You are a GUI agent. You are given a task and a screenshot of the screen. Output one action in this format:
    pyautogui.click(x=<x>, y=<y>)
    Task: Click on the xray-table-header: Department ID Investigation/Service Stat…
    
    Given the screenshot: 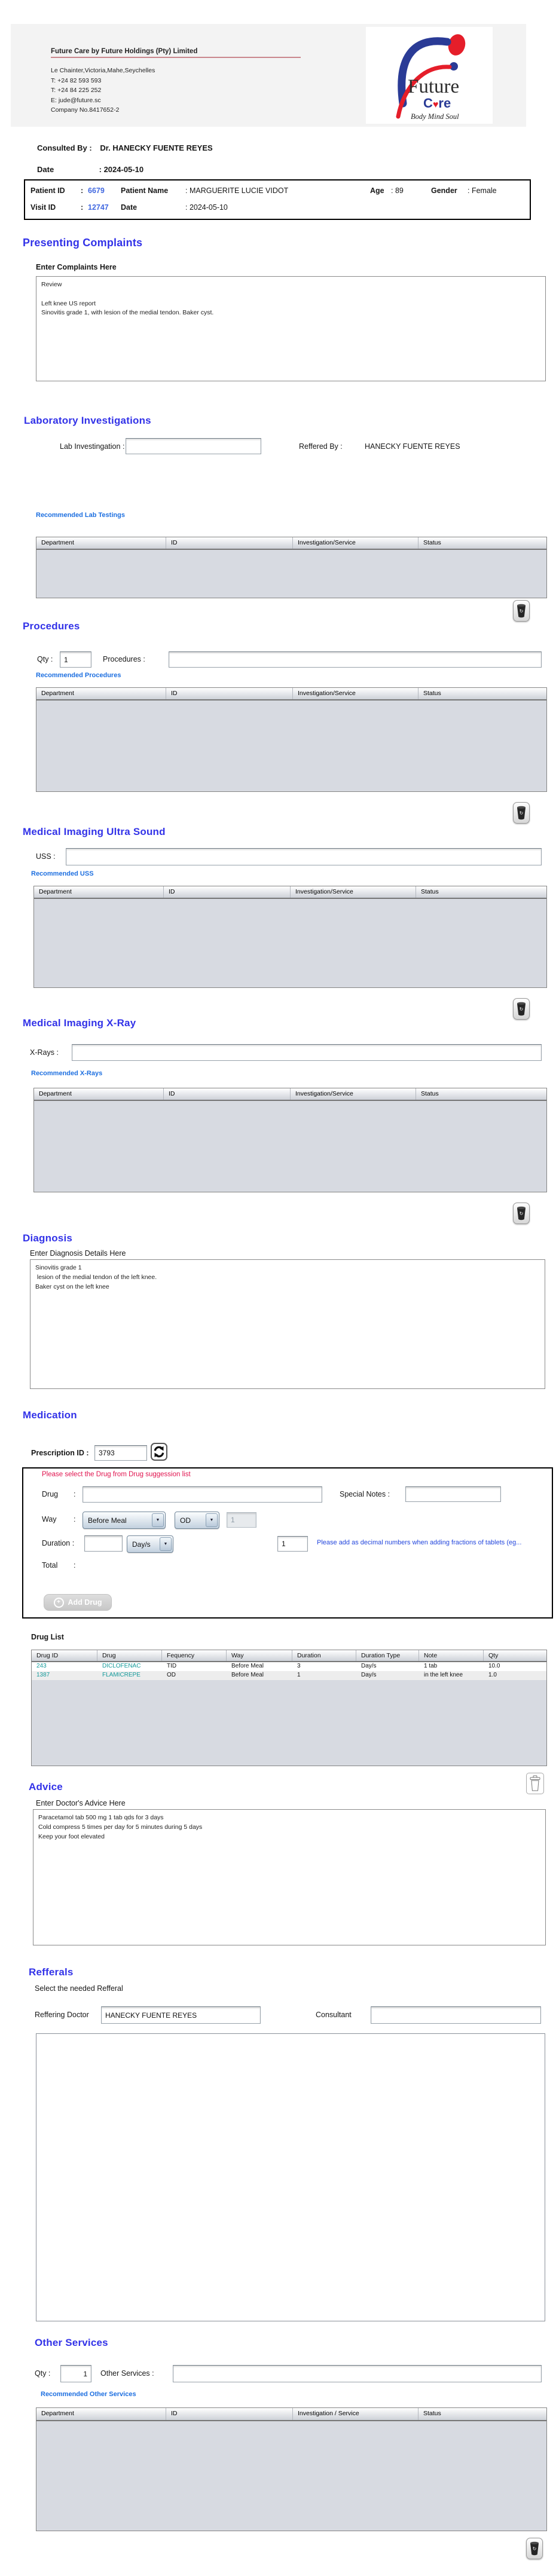 What is the action you would take?
    pyautogui.click(x=290, y=1094)
    